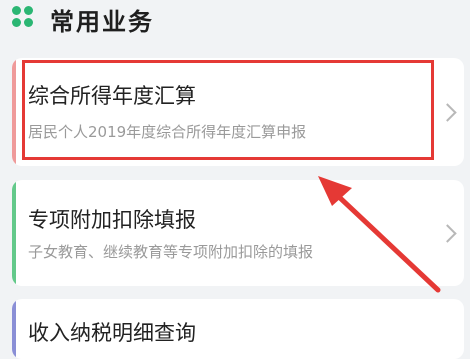 Image resolution: width=470 pixels, height=359 pixels. I want to click on card-subtitle: 子女教育、继续教育等专项附加扣除的填报, so click(171, 252).